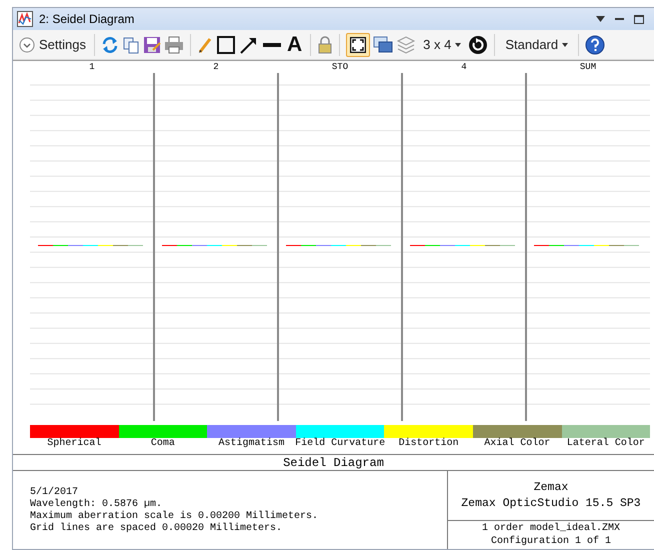  What do you see at coordinates (174, 45) in the screenshot?
I see `print-icon` at bounding box center [174, 45].